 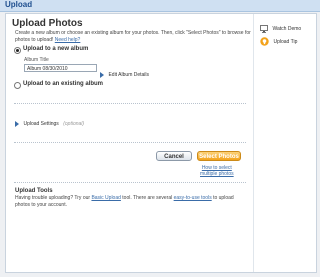 I want to click on page-title: Upload Photos, so click(x=47, y=23).